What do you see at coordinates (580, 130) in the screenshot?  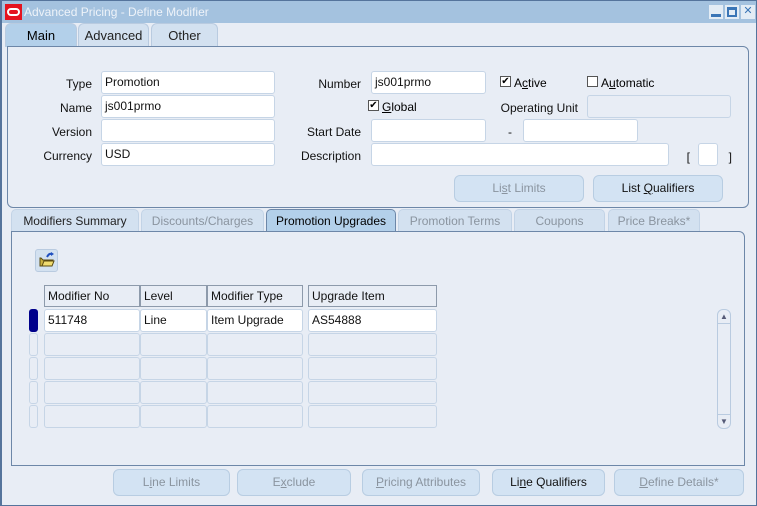 I see `end-date-field` at bounding box center [580, 130].